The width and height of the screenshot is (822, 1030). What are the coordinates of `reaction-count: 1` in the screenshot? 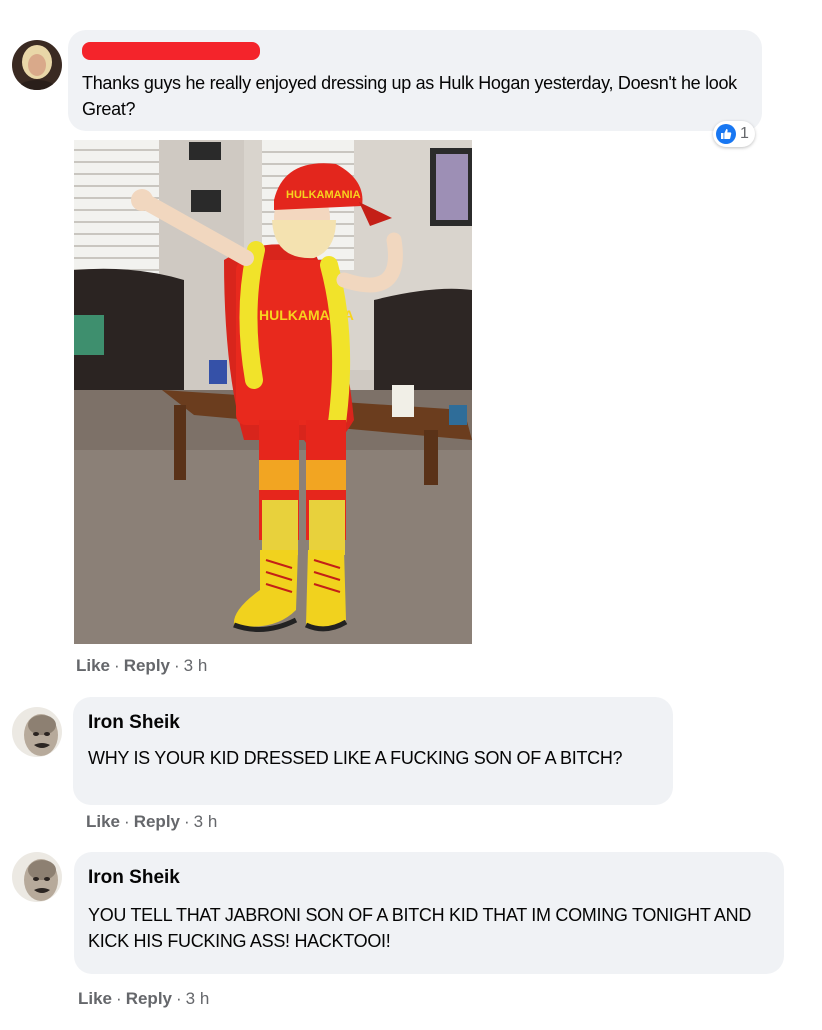 It's located at (744, 133).